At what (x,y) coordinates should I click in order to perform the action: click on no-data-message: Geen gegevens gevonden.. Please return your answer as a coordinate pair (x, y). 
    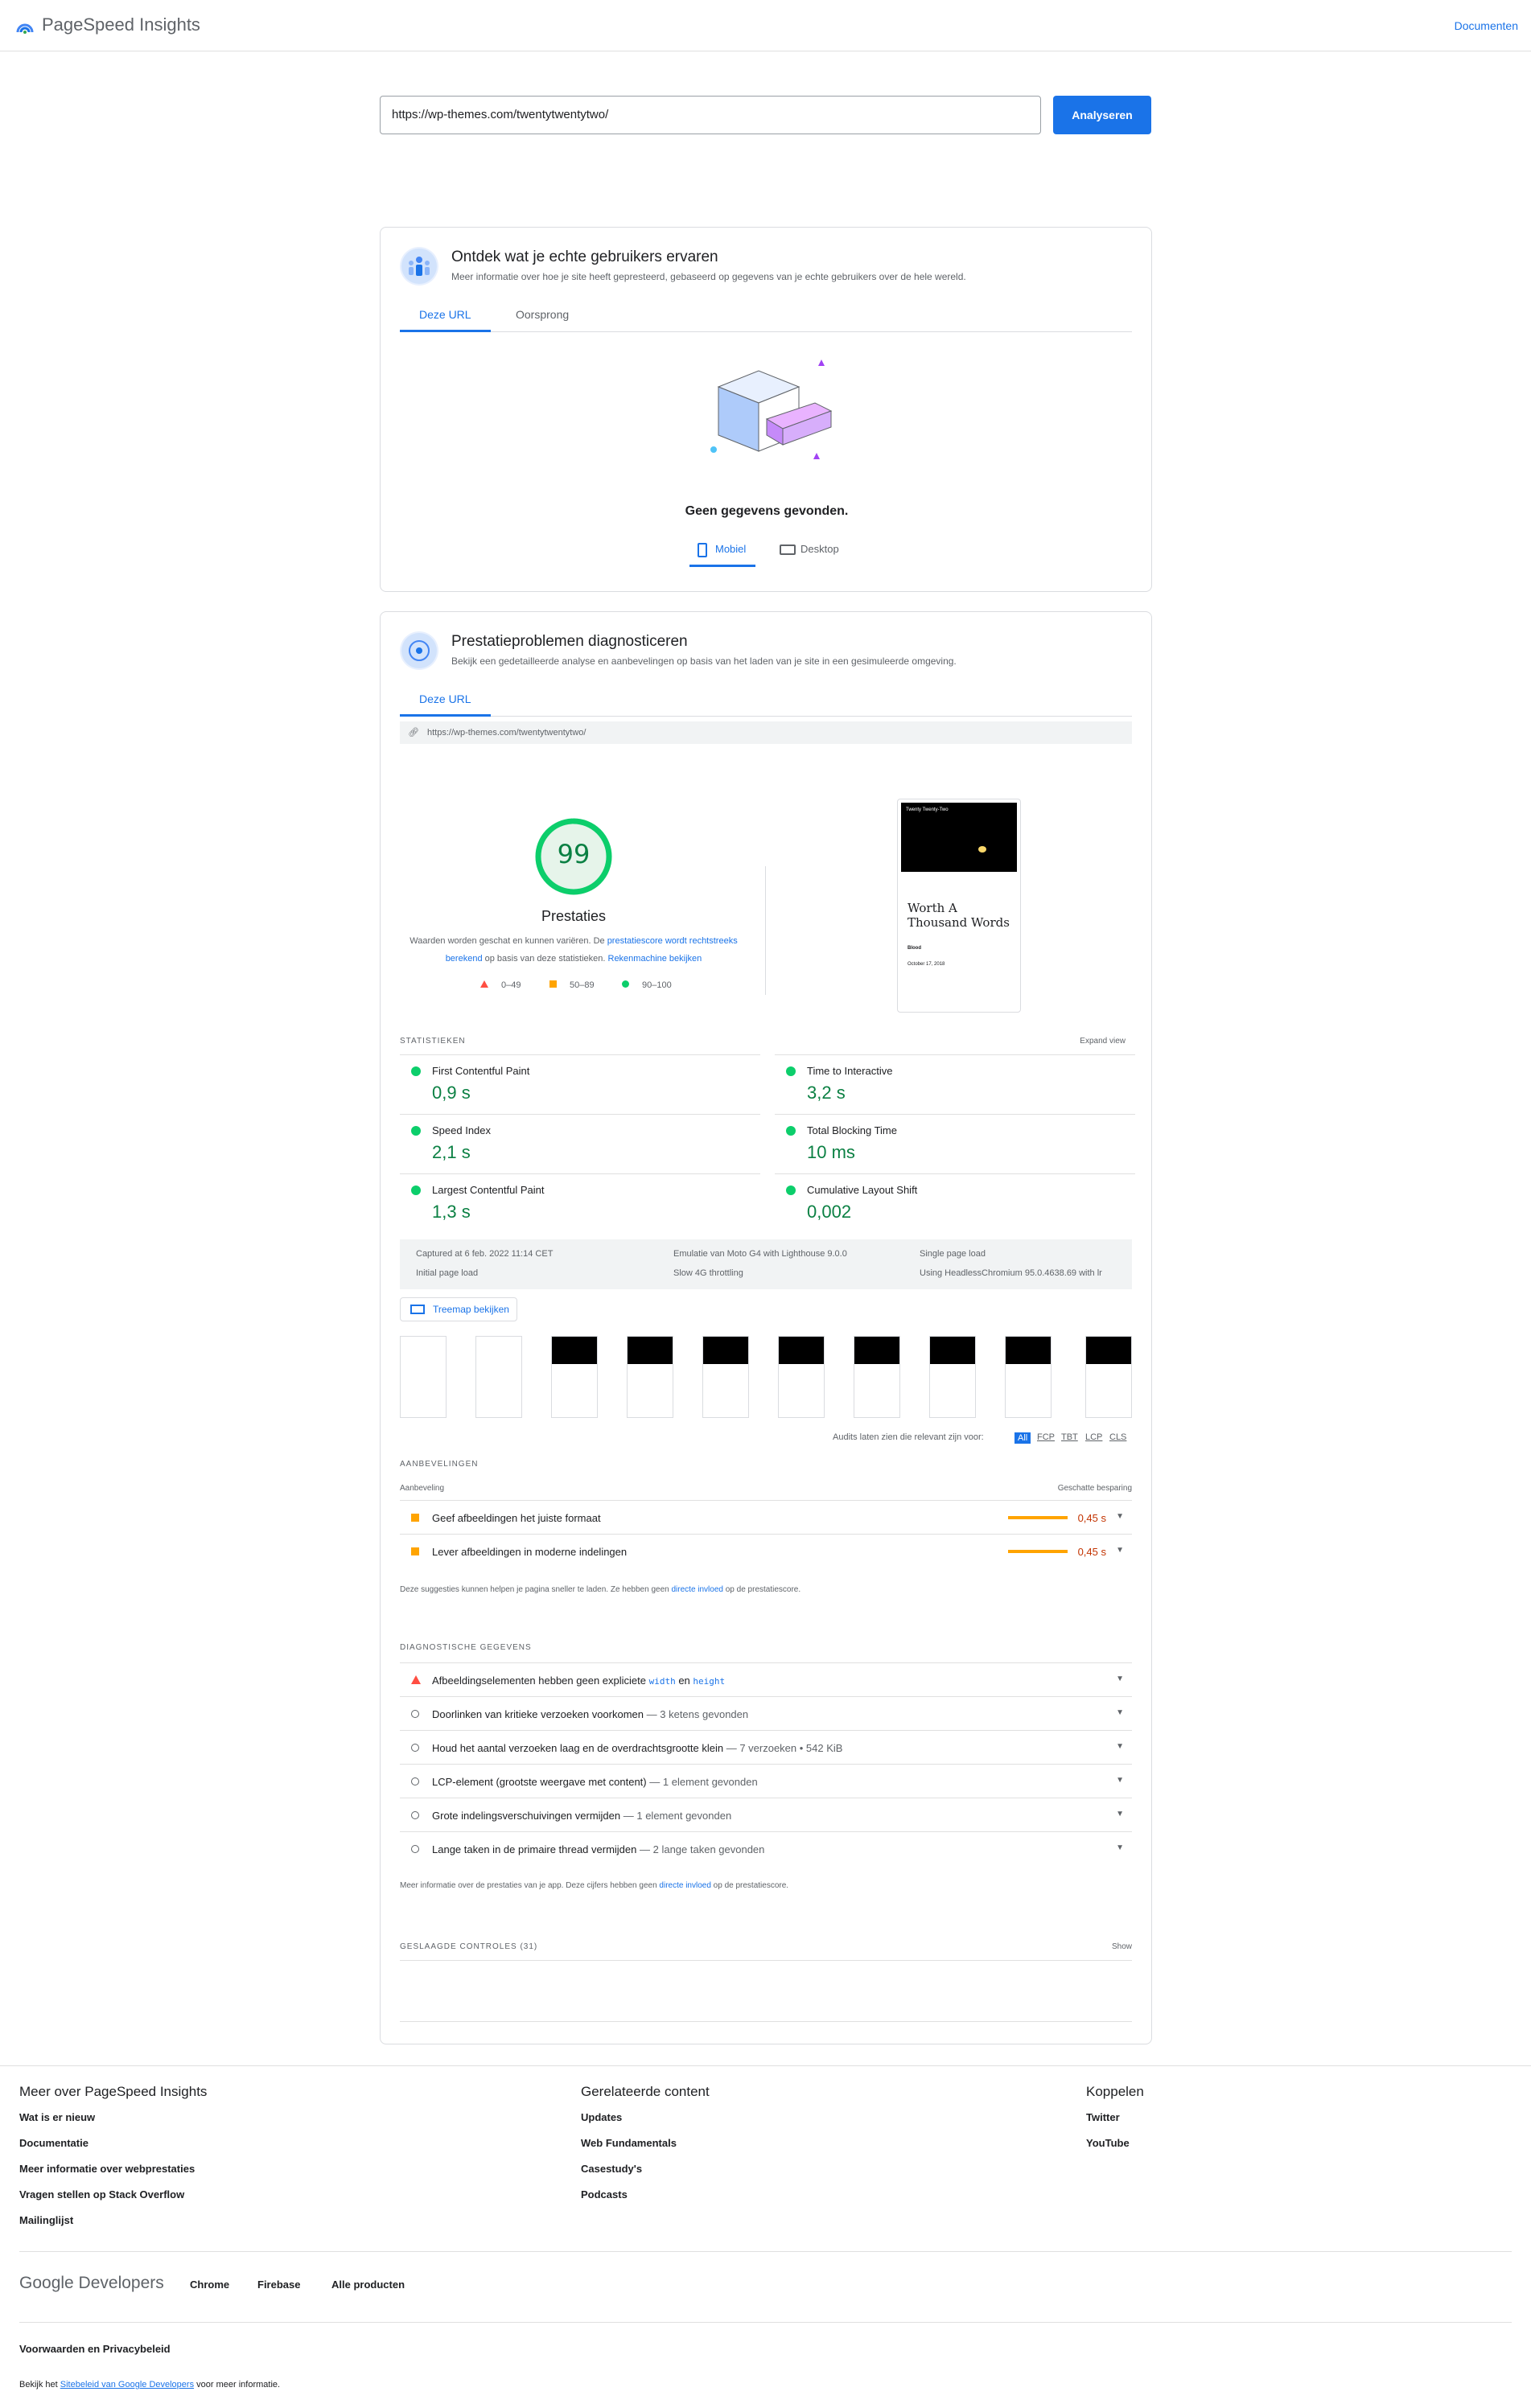
    Looking at the image, I should click on (767, 511).